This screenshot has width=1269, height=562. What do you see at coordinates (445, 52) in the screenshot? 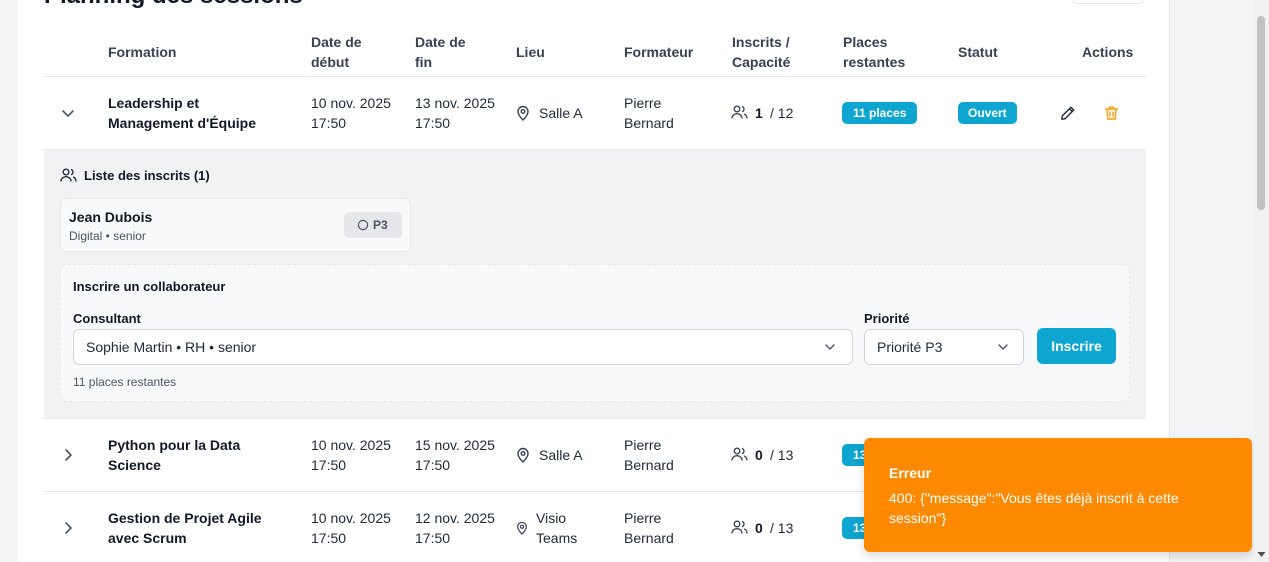
I see `header-date-fin: Date de fin` at bounding box center [445, 52].